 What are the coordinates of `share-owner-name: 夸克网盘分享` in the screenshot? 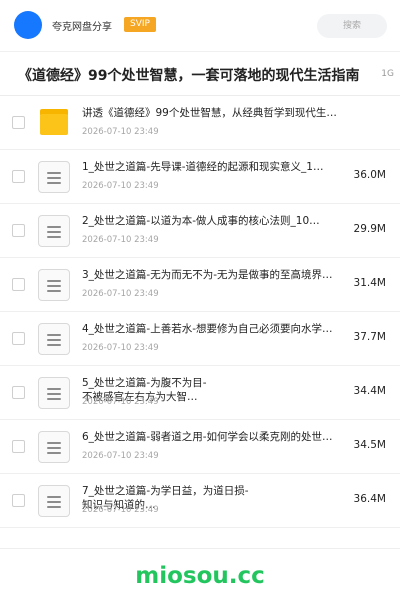 It's located at (82, 27).